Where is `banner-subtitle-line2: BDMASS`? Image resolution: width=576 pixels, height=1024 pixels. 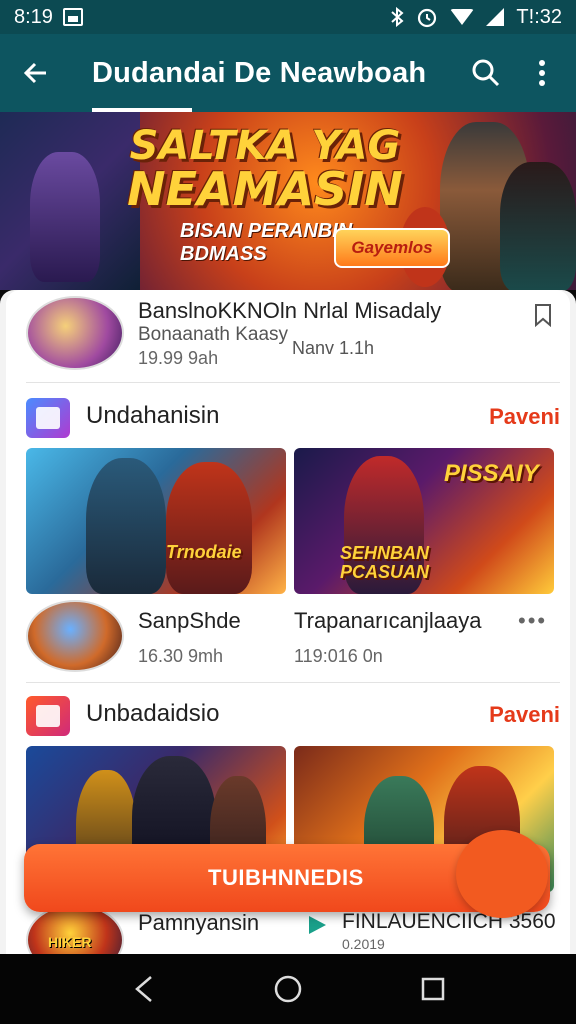
banner-subtitle-line2: BDMASS is located at coordinates (223, 254).